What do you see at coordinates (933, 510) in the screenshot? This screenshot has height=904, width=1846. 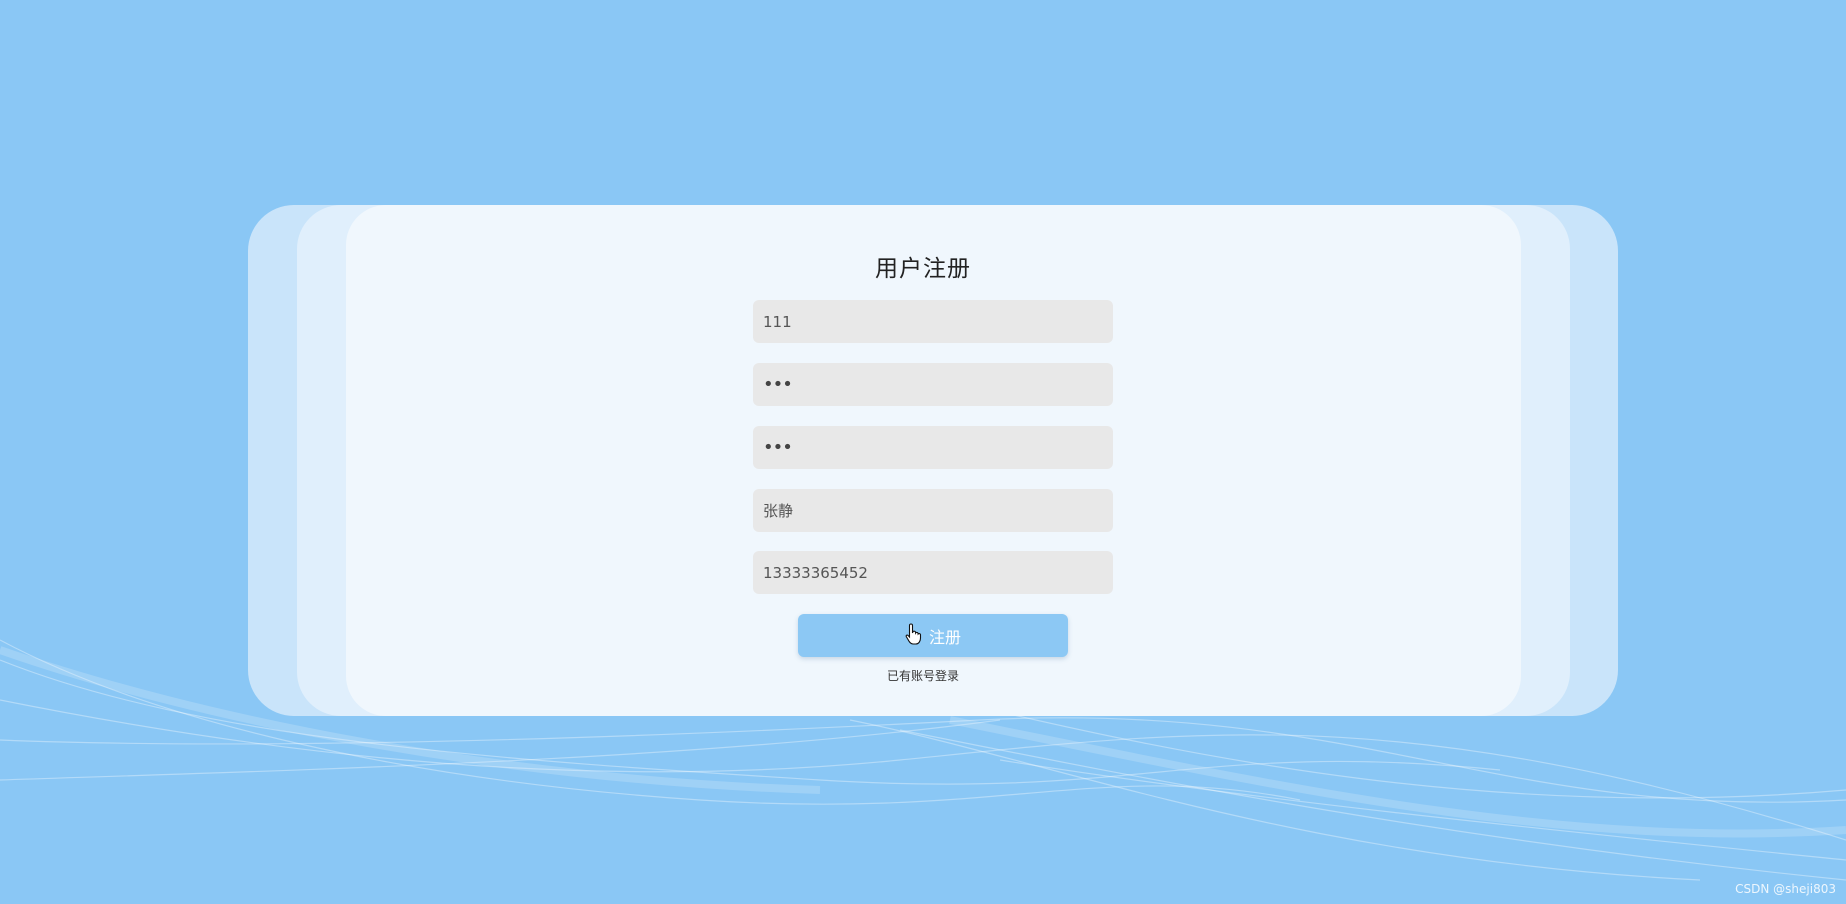 I see `real-name-input: 张静` at bounding box center [933, 510].